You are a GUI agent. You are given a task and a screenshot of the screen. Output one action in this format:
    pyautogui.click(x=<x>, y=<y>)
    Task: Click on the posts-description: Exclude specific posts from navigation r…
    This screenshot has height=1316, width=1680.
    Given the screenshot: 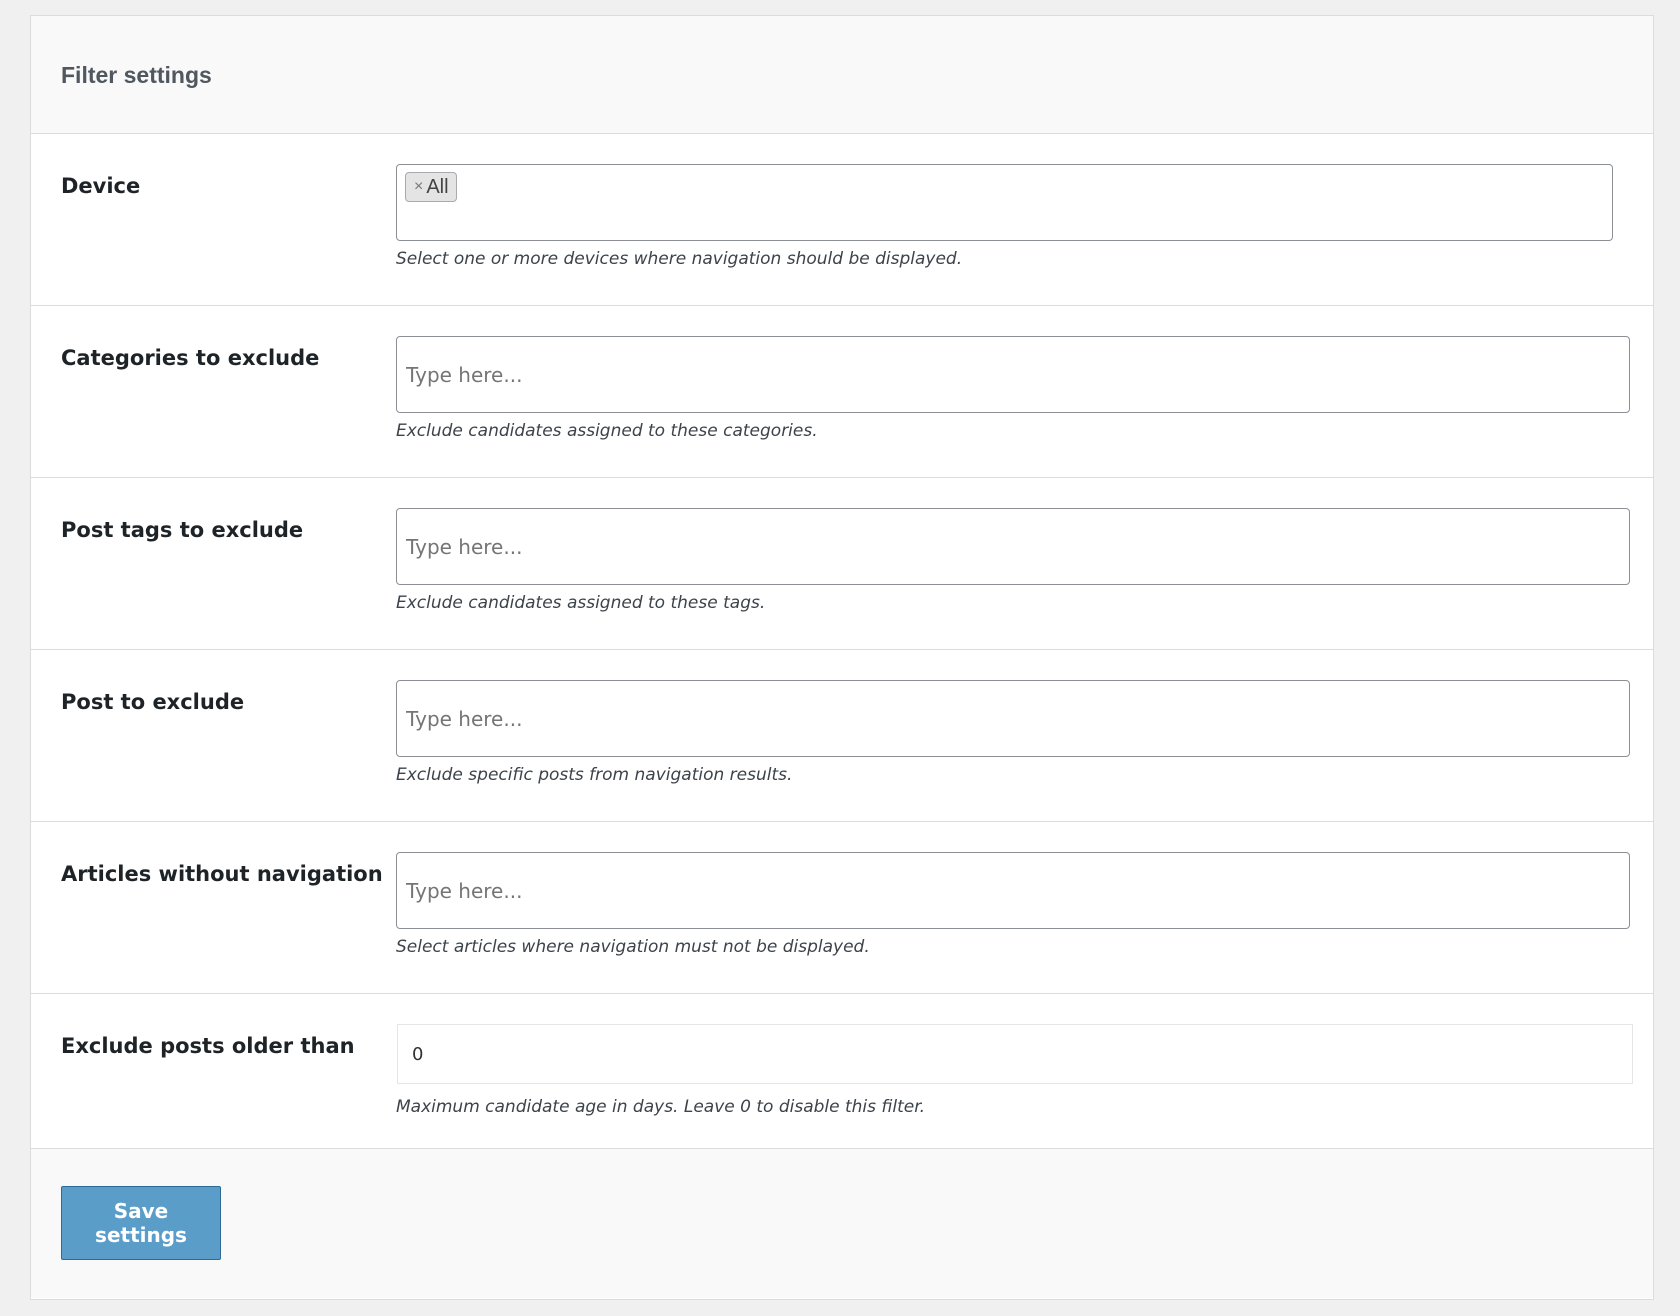 What is the action you would take?
    pyautogui.click(x=594, y=775)
    